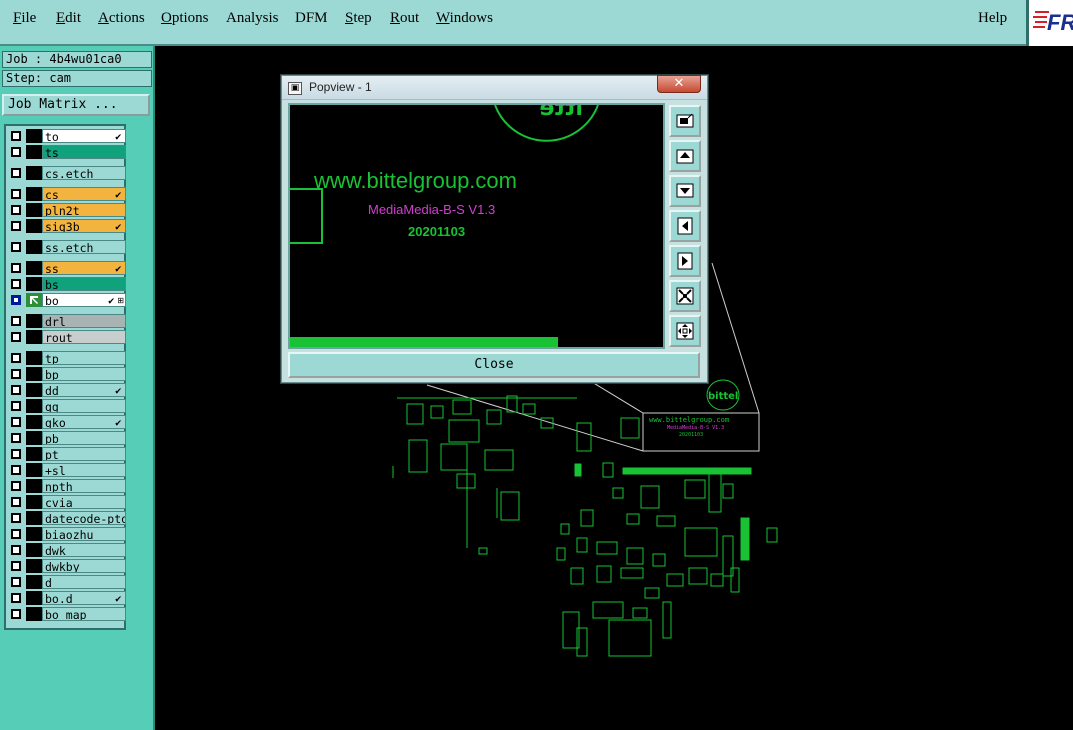 This screenshot has width=1073, height=730. Describe the element at coordinates (685, 261) in the screenshot. I see `move-right-icon` at that location.